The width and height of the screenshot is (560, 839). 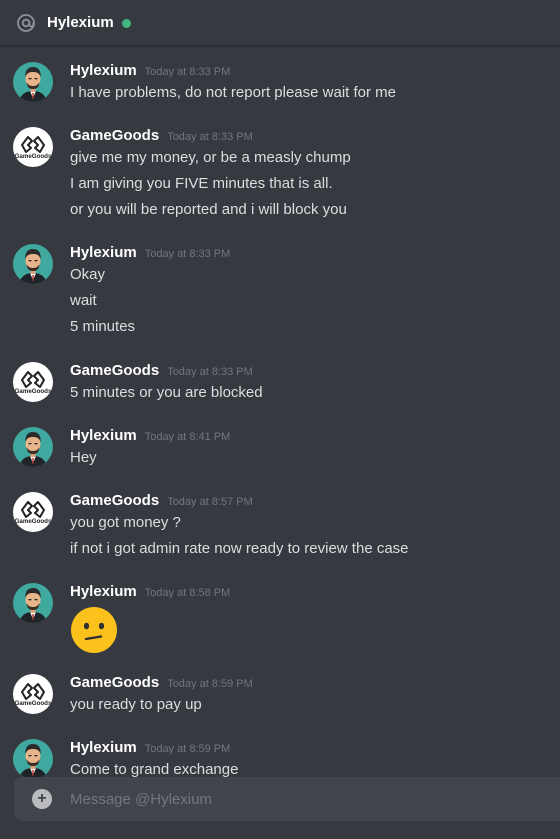 What do you see at coordinates (154, 769) in the screenshot?
I see `message-text: Come to grand exchange` at bounding box center [154, 769].